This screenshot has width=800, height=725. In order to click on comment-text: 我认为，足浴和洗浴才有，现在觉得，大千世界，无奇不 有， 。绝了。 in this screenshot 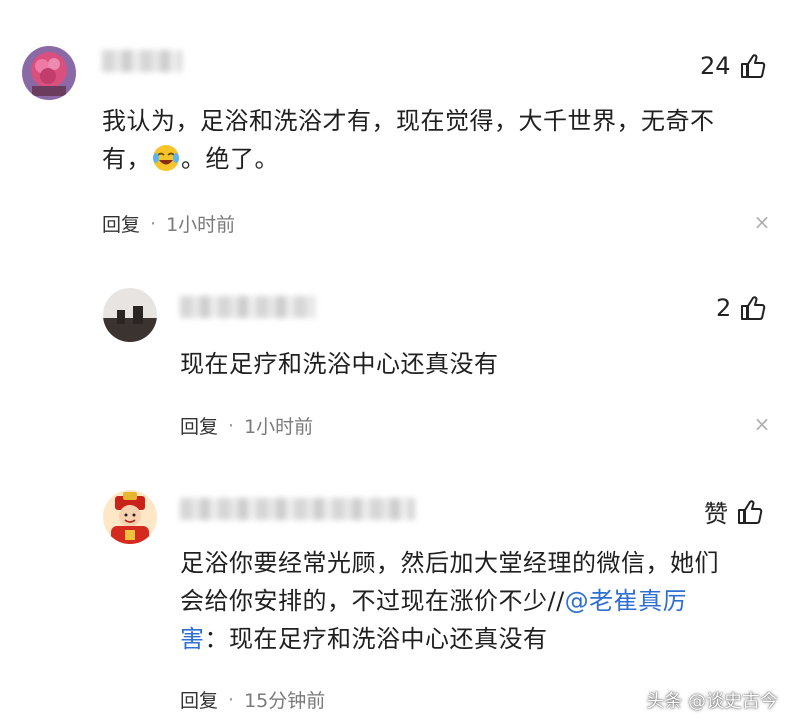, I will do `click(408, 140)`.